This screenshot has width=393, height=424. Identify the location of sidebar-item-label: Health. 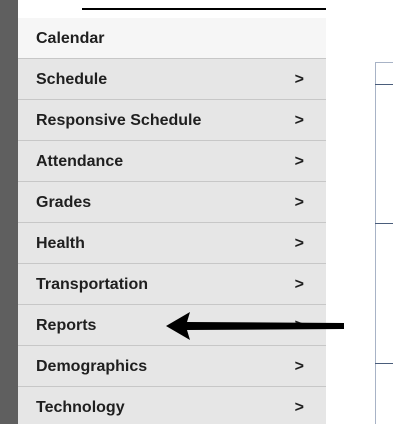
(60, 243).